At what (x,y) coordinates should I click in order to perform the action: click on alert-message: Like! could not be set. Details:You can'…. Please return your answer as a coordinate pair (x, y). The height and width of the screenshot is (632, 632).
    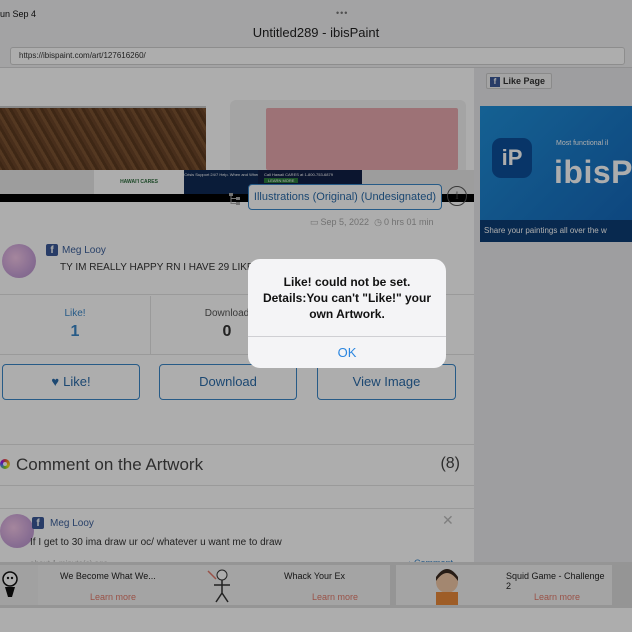
    Looking at the image, I should click on (347, 298).